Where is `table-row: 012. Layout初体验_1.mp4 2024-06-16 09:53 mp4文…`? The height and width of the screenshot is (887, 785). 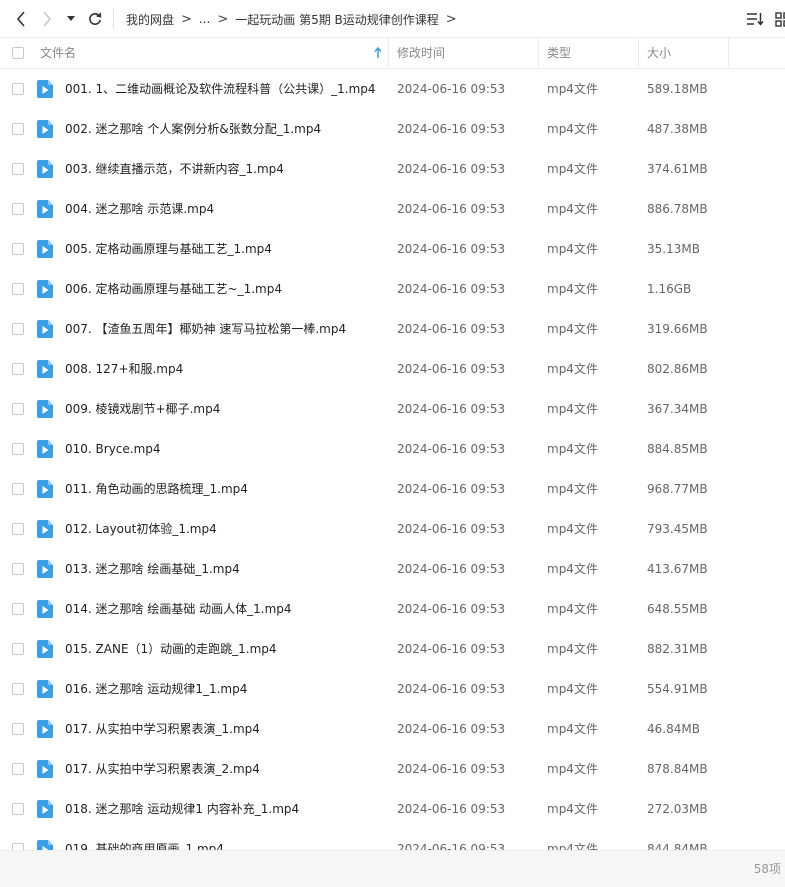
table-row: 012. Layout初体验_1.mp4 2024-06-16 09:53 mp4文… is located at coordinates (392, 529).